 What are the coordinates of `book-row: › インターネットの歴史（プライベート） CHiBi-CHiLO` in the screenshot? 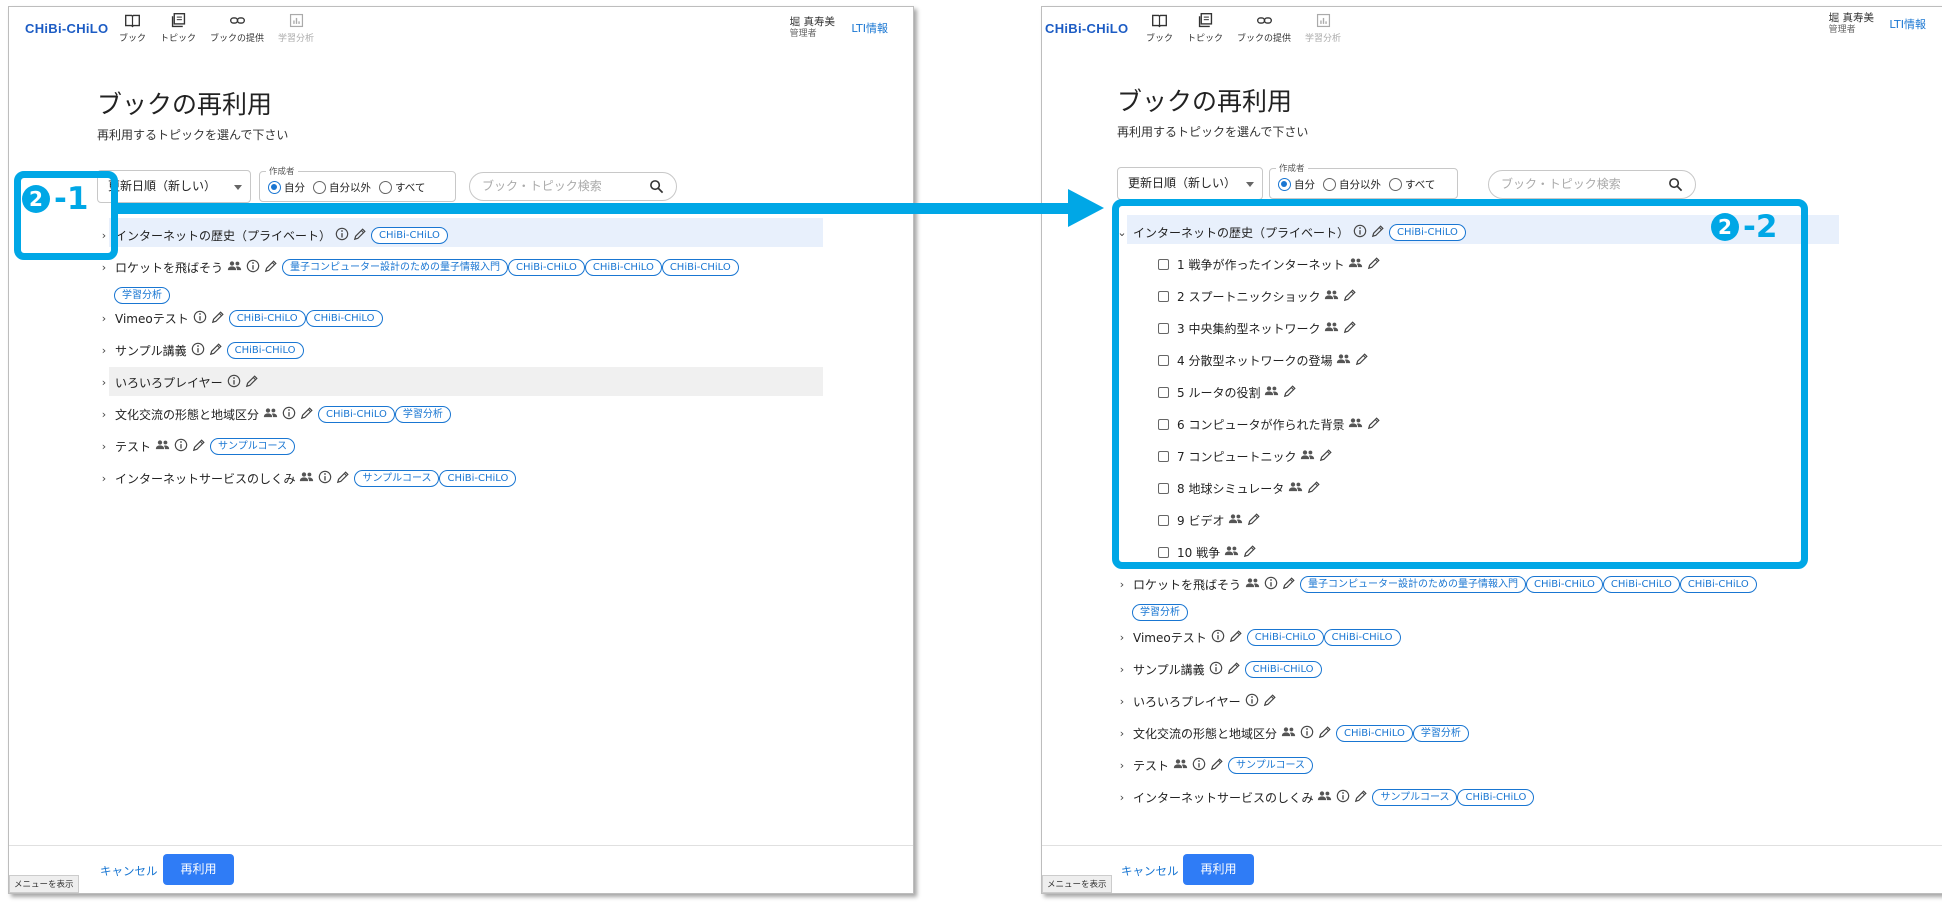 It's located at (273, 235).